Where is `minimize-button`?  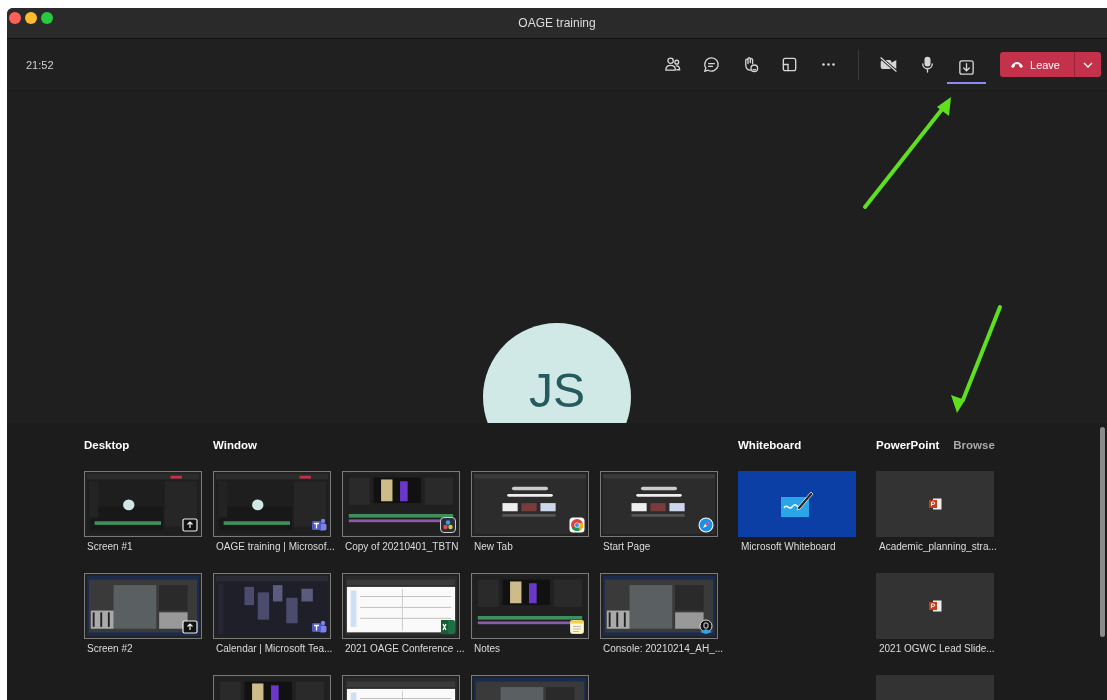
minimize-button is located at coordinates (31, 18).